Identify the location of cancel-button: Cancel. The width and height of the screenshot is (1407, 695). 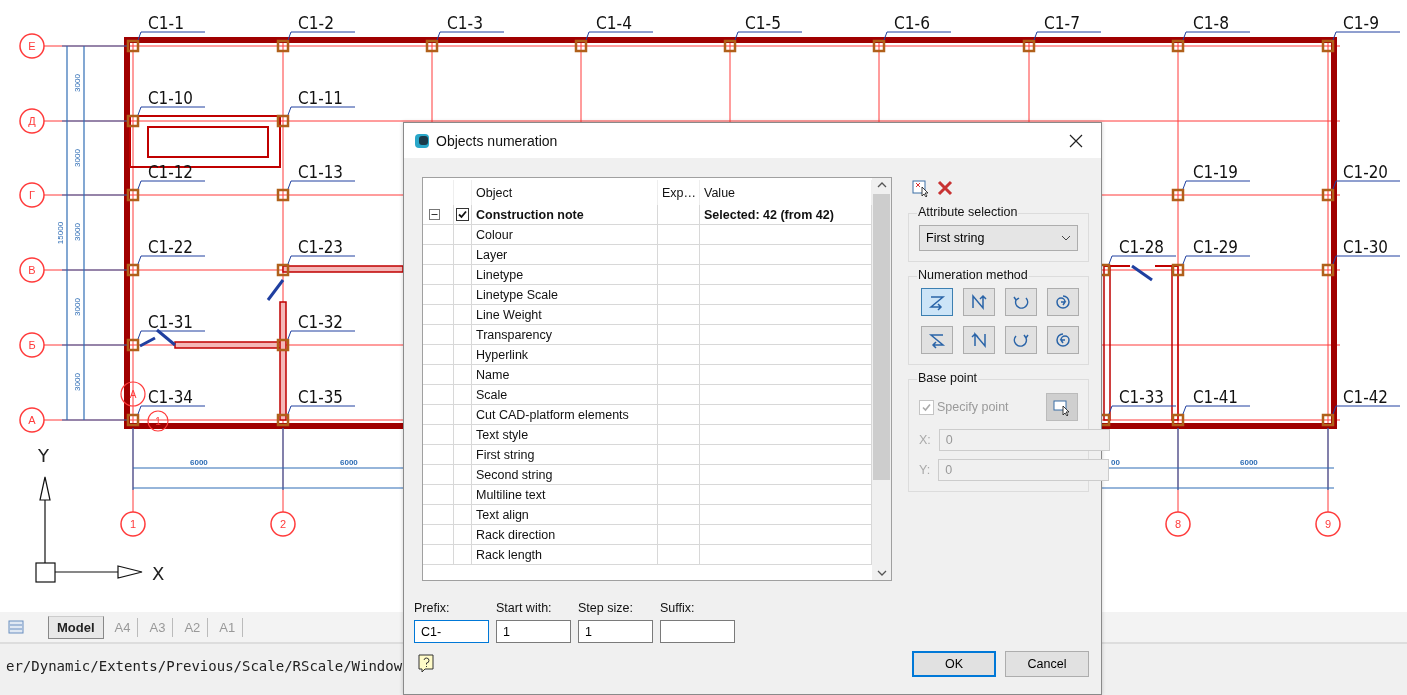
(1047, 664).